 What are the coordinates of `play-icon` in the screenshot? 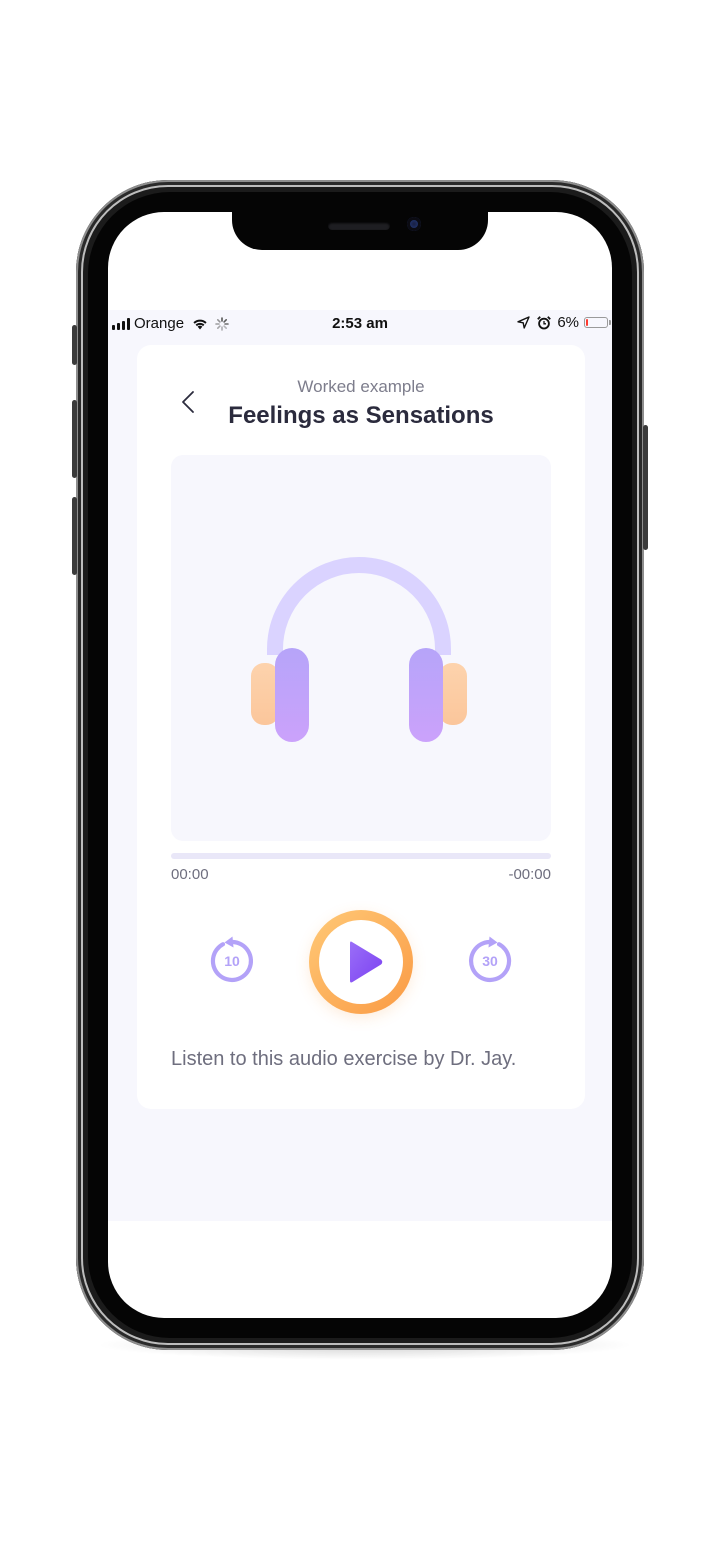 It's located at (366, 962).